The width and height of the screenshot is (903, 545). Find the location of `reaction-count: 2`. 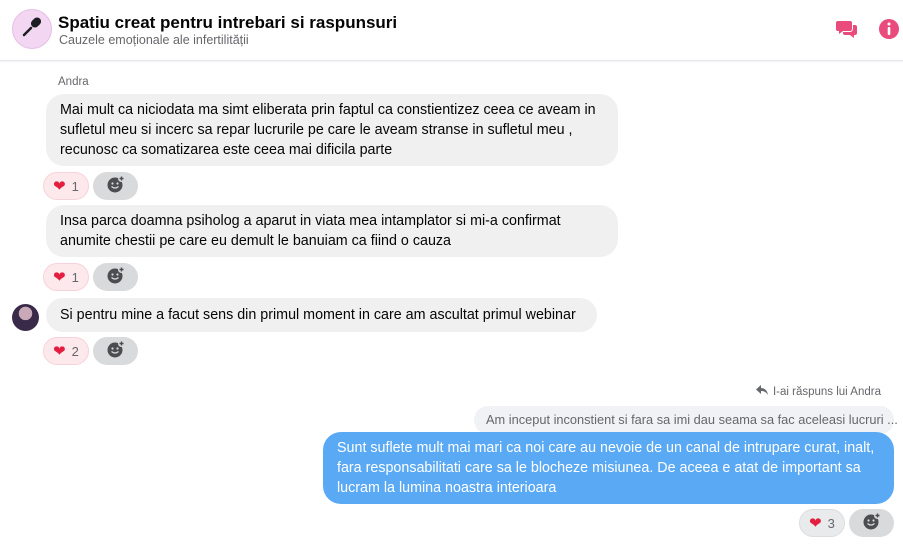

reaction-count: 2 is located at coordinates (75, 351).